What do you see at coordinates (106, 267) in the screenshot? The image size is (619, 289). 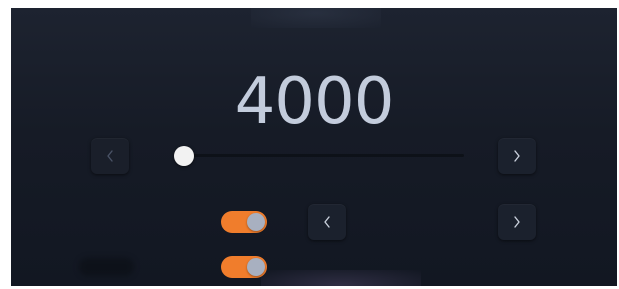 I see `shadow-decoration` at bounding box center [106, 267].